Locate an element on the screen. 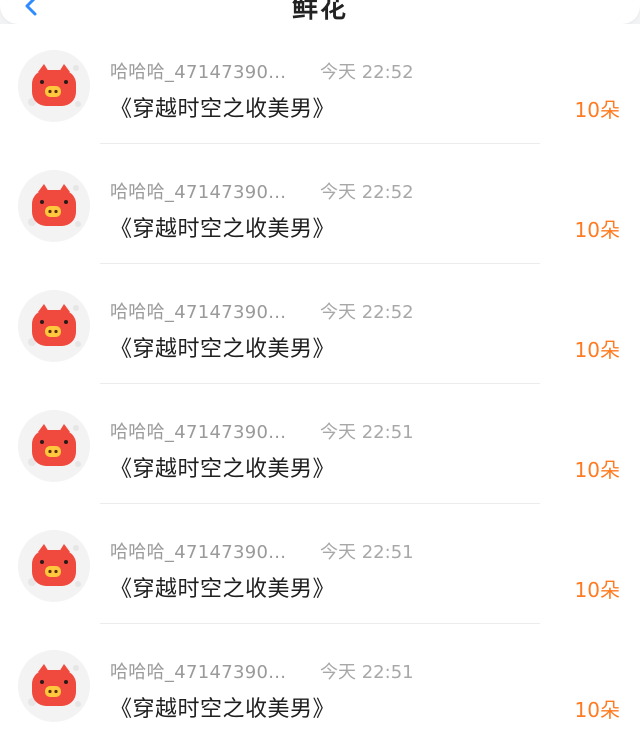 The width and height of the screenshot is (640, 740). top-bar: 鲜花 is located at coordinates (320, 12).